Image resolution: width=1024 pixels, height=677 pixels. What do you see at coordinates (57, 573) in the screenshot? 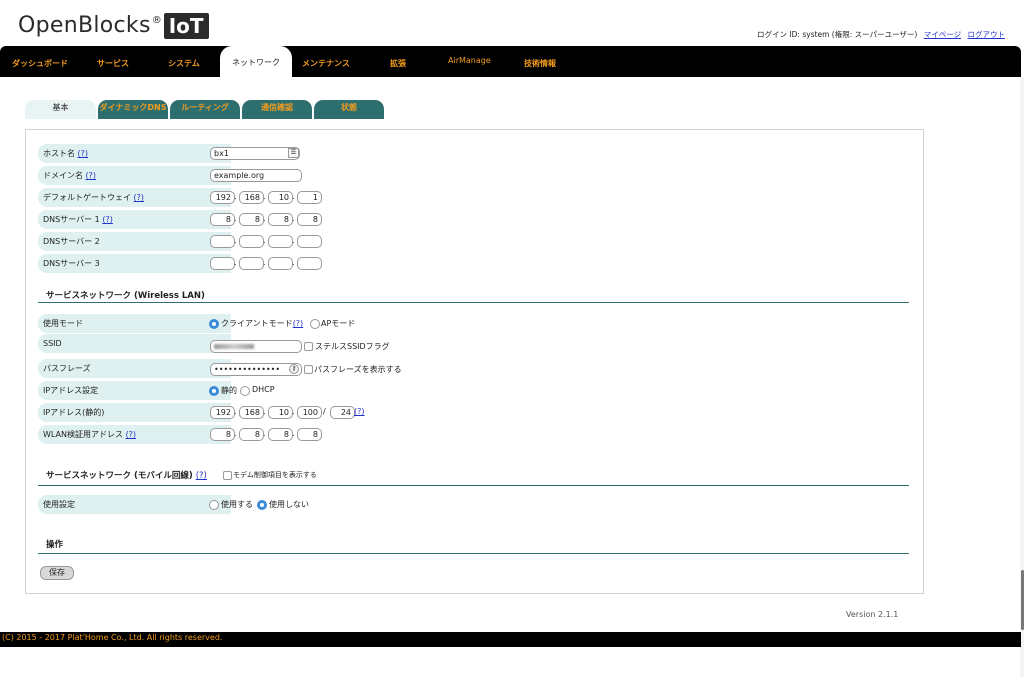
I see `save-button: 保存` at bounding box center [57, 573].